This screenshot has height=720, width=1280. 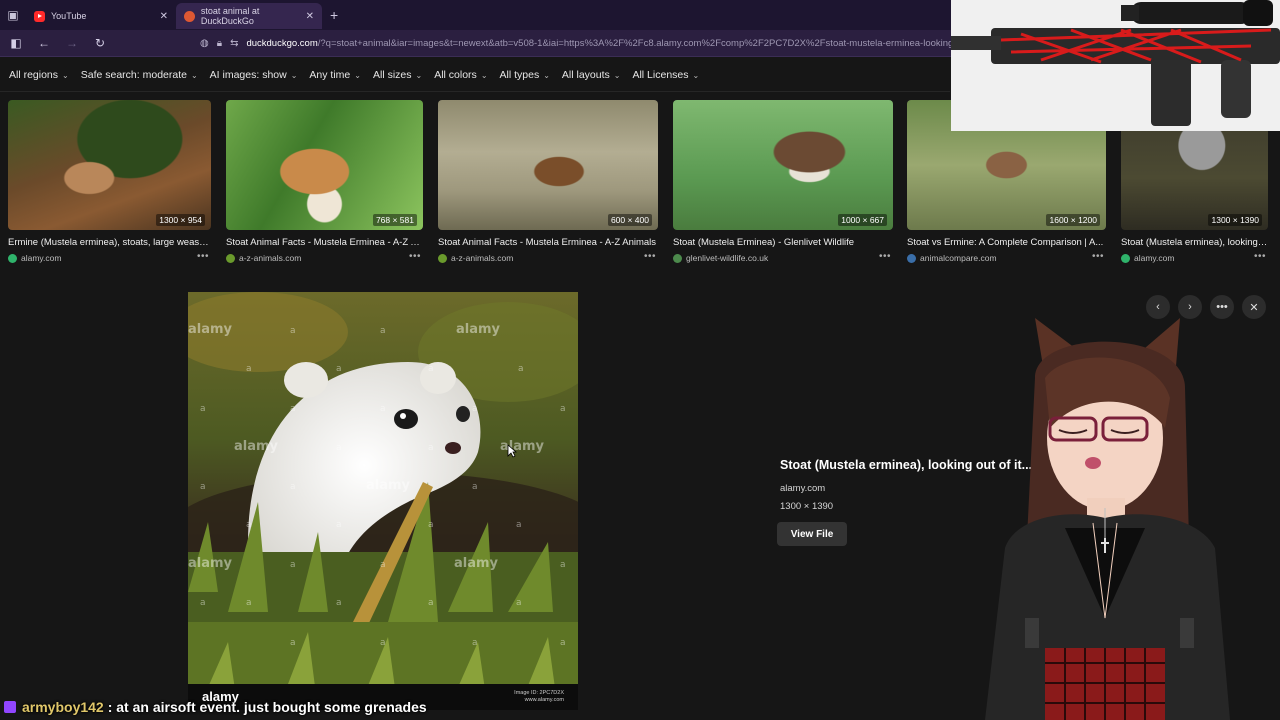 What do you see at coordinates (180, 220) in the screenshot?
I see `image-dimensions: 1300 × 954` at bounding box center [180, 220].